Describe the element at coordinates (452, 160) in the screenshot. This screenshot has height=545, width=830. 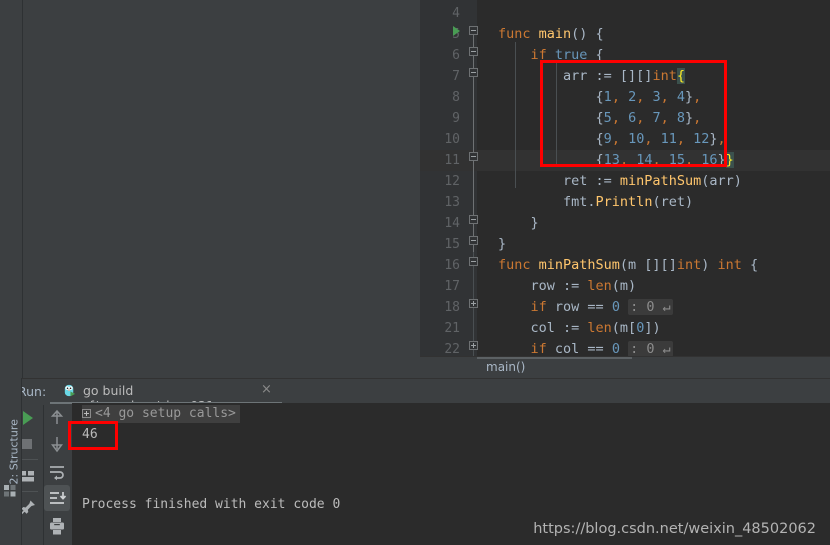
I see `line-number: 11` at that location.